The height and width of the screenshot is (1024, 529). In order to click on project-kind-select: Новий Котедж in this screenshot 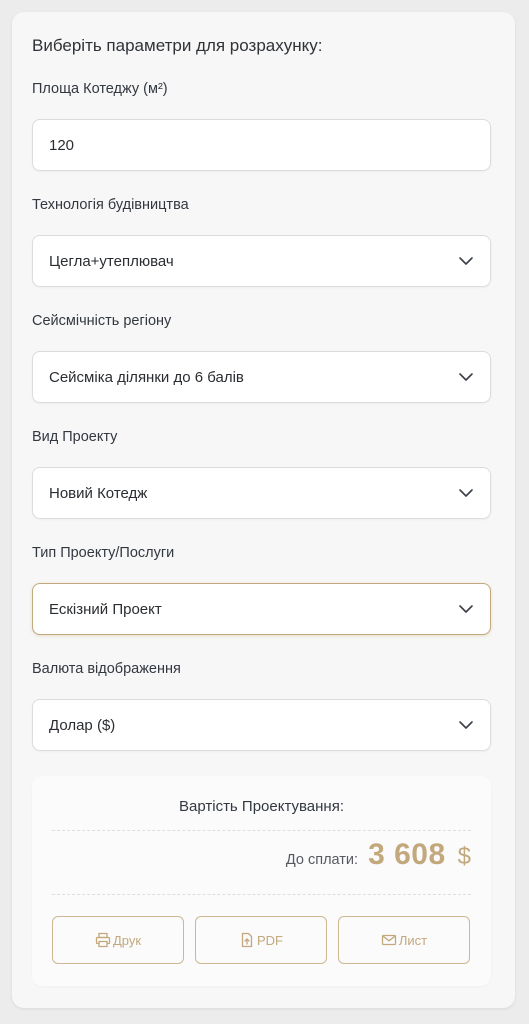, I will do `click(261, 493)`.